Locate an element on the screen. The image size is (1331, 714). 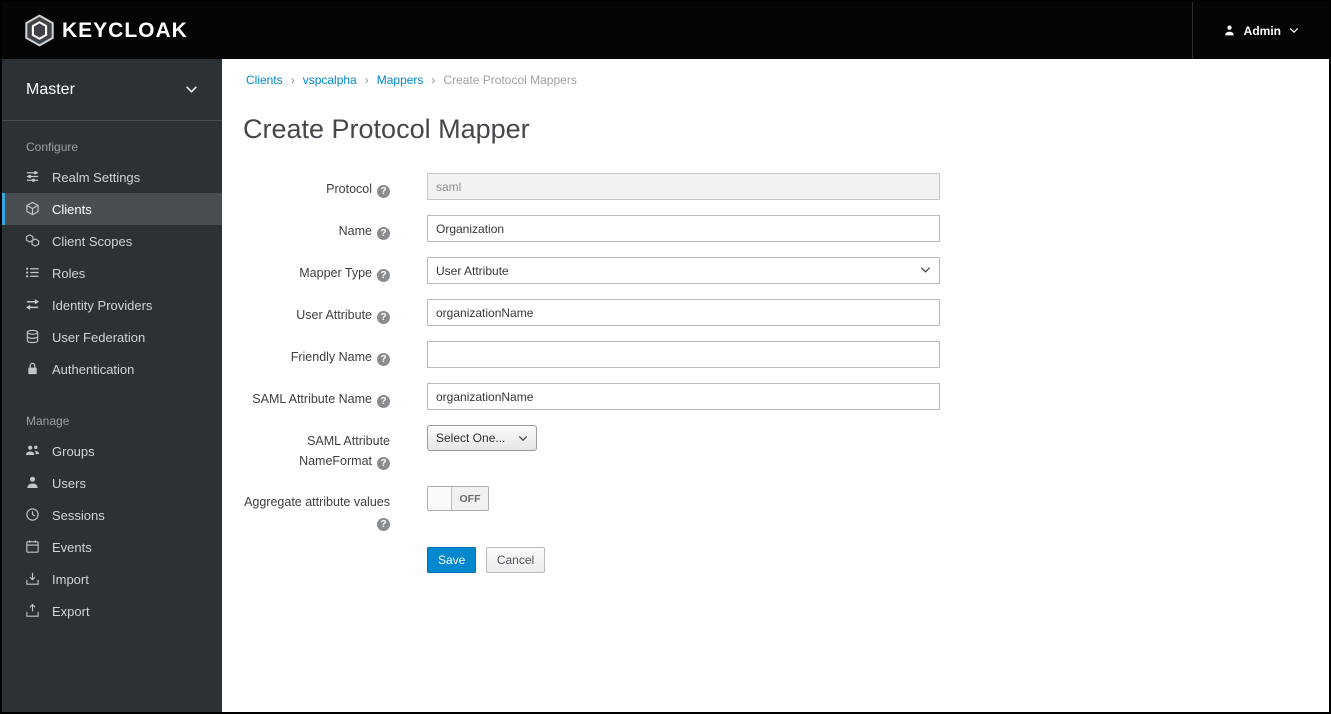
breadcrumb-mappers: Mappers is located at coordinates (390, 80).